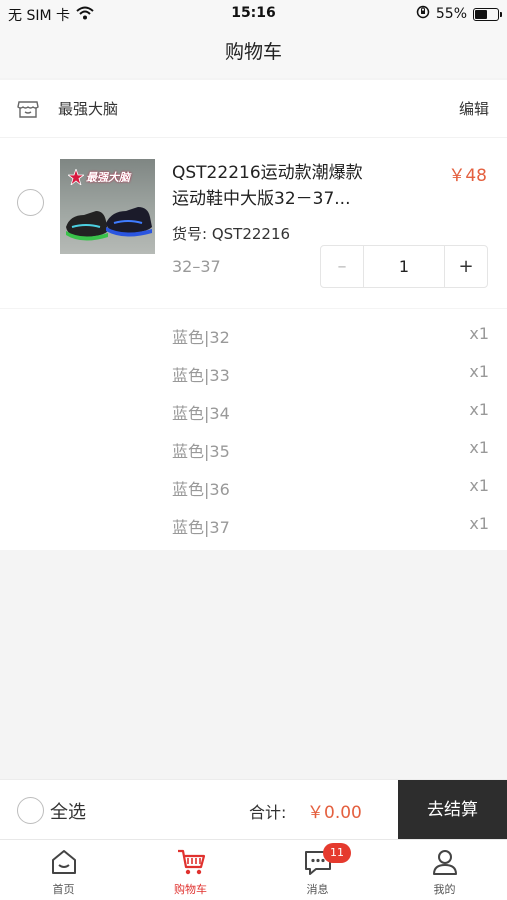 The height and width of the screenshot is (900, 507). Describe the element at coordinates (253, 308) in the screenshot. I see `divider` at that location.